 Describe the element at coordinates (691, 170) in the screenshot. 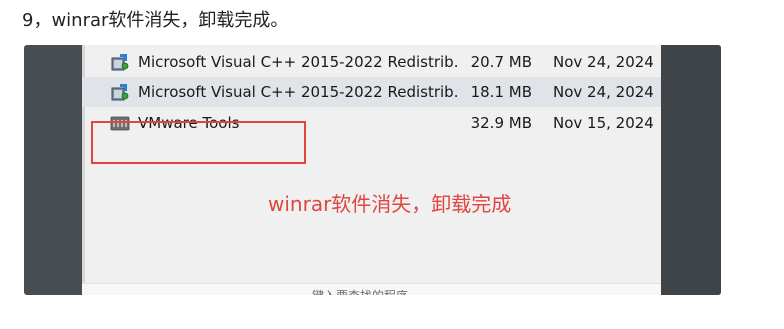

I see `dark-side-panel` at that location.